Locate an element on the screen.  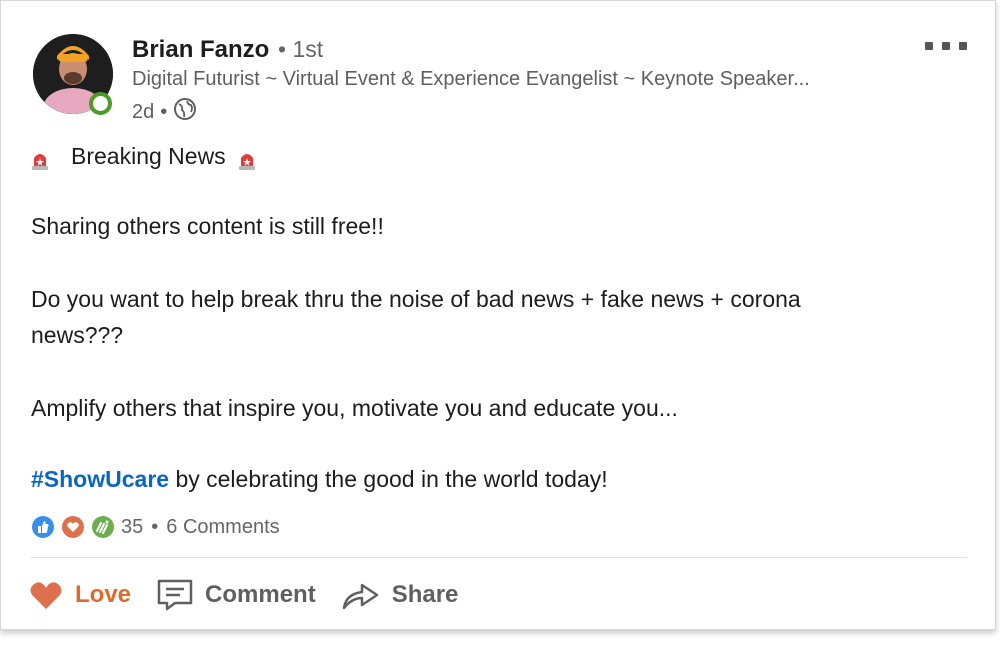
divider is located at coordinates (499, 557).